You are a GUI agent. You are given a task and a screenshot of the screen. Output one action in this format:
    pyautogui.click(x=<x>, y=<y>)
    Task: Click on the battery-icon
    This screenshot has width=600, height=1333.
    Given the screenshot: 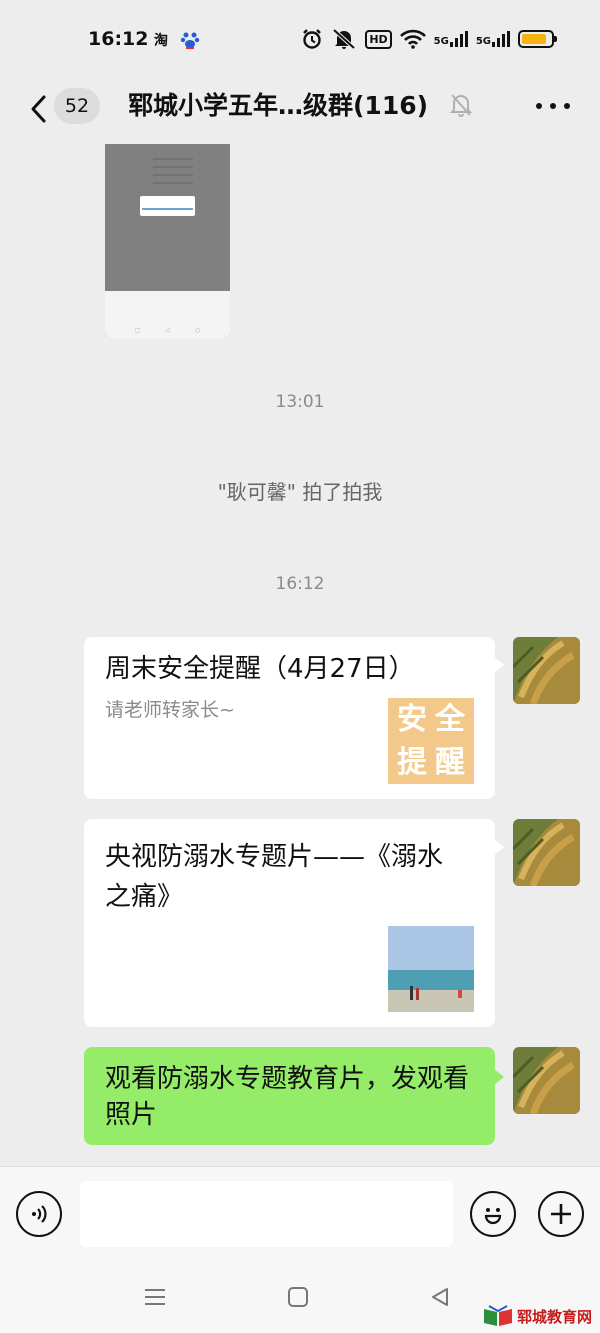 What is the action you would take?
    pyautogui.click(x=537, y=39)
    